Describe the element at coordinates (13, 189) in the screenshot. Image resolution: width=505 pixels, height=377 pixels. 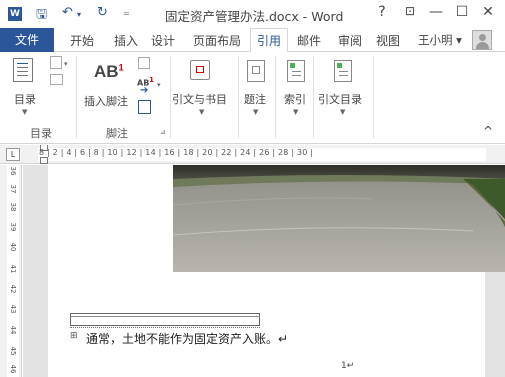
I see `vruler-number: 37` at that location.